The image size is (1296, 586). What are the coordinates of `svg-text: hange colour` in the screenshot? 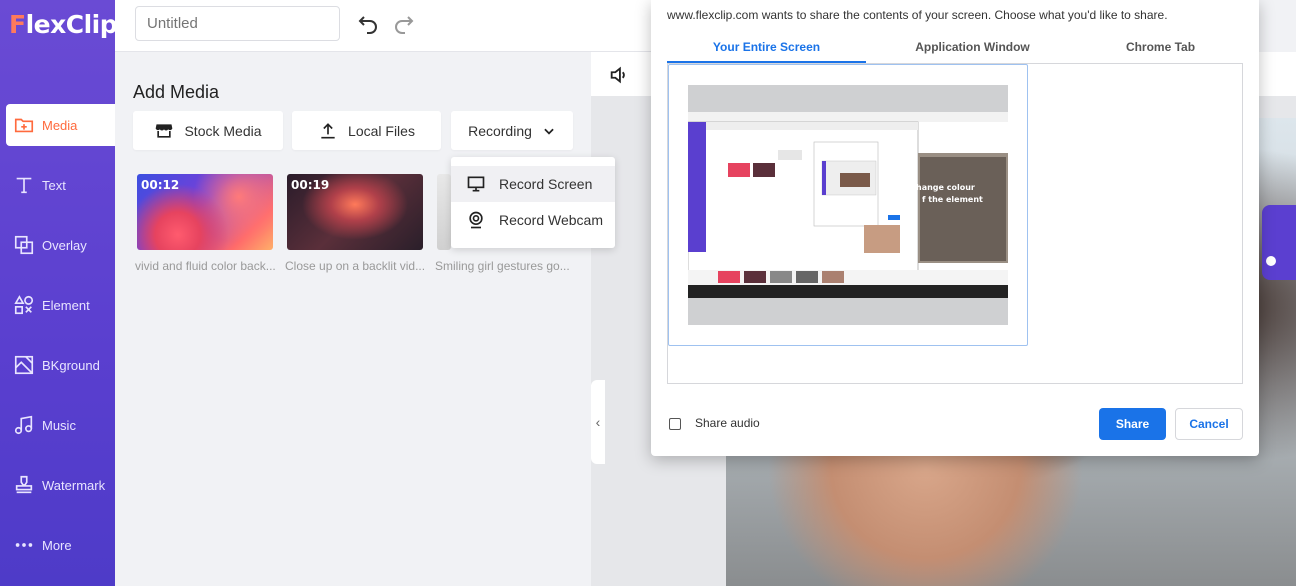 It's located at (945, 187).